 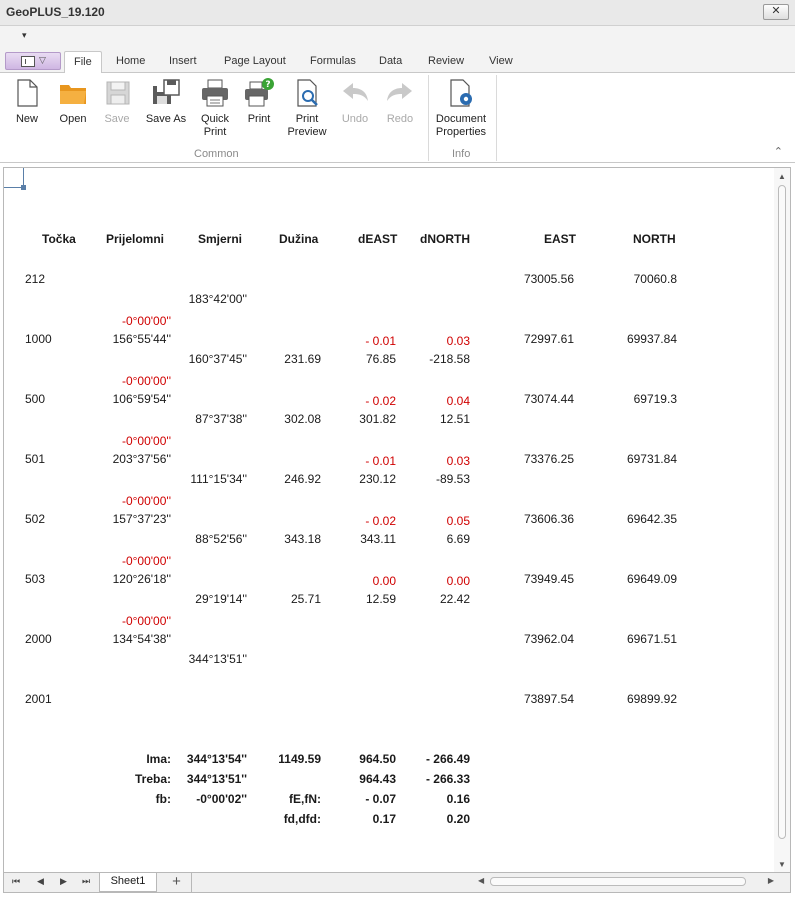 What do you see at coordinates (83, 62) in the screenshot?
I see `tab-file: File` at bounding box center [83, 62].